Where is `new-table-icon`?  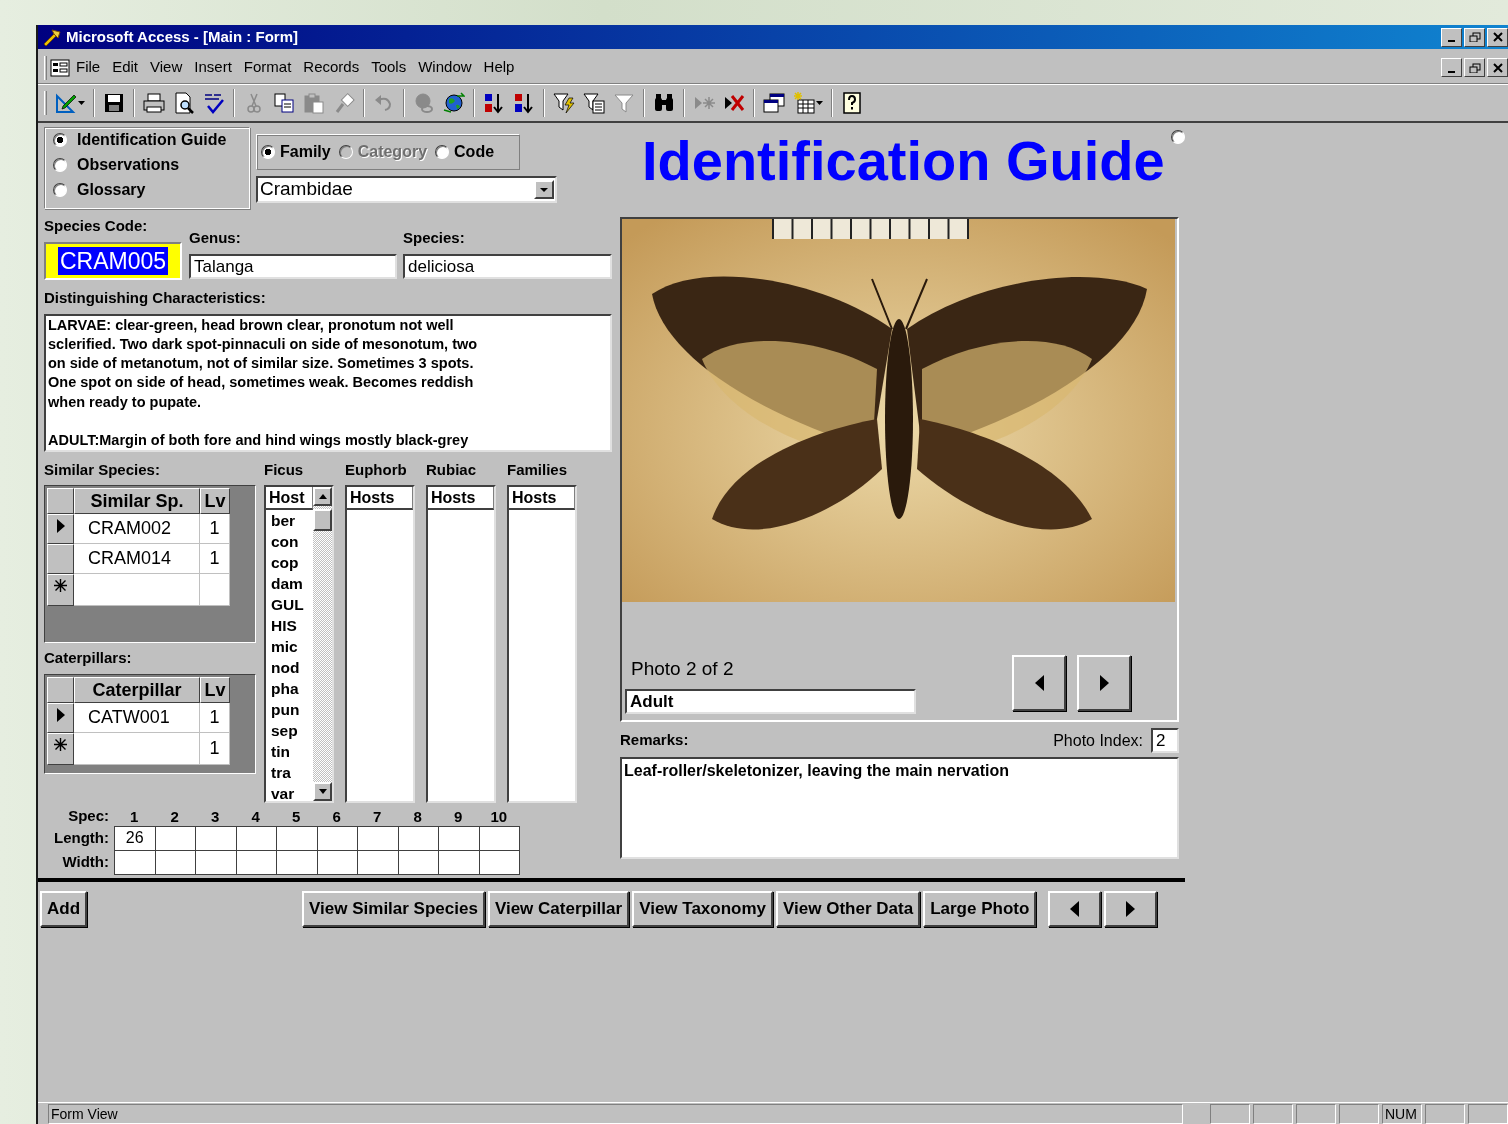 new-table-icon is located at coordinates (804, 103).